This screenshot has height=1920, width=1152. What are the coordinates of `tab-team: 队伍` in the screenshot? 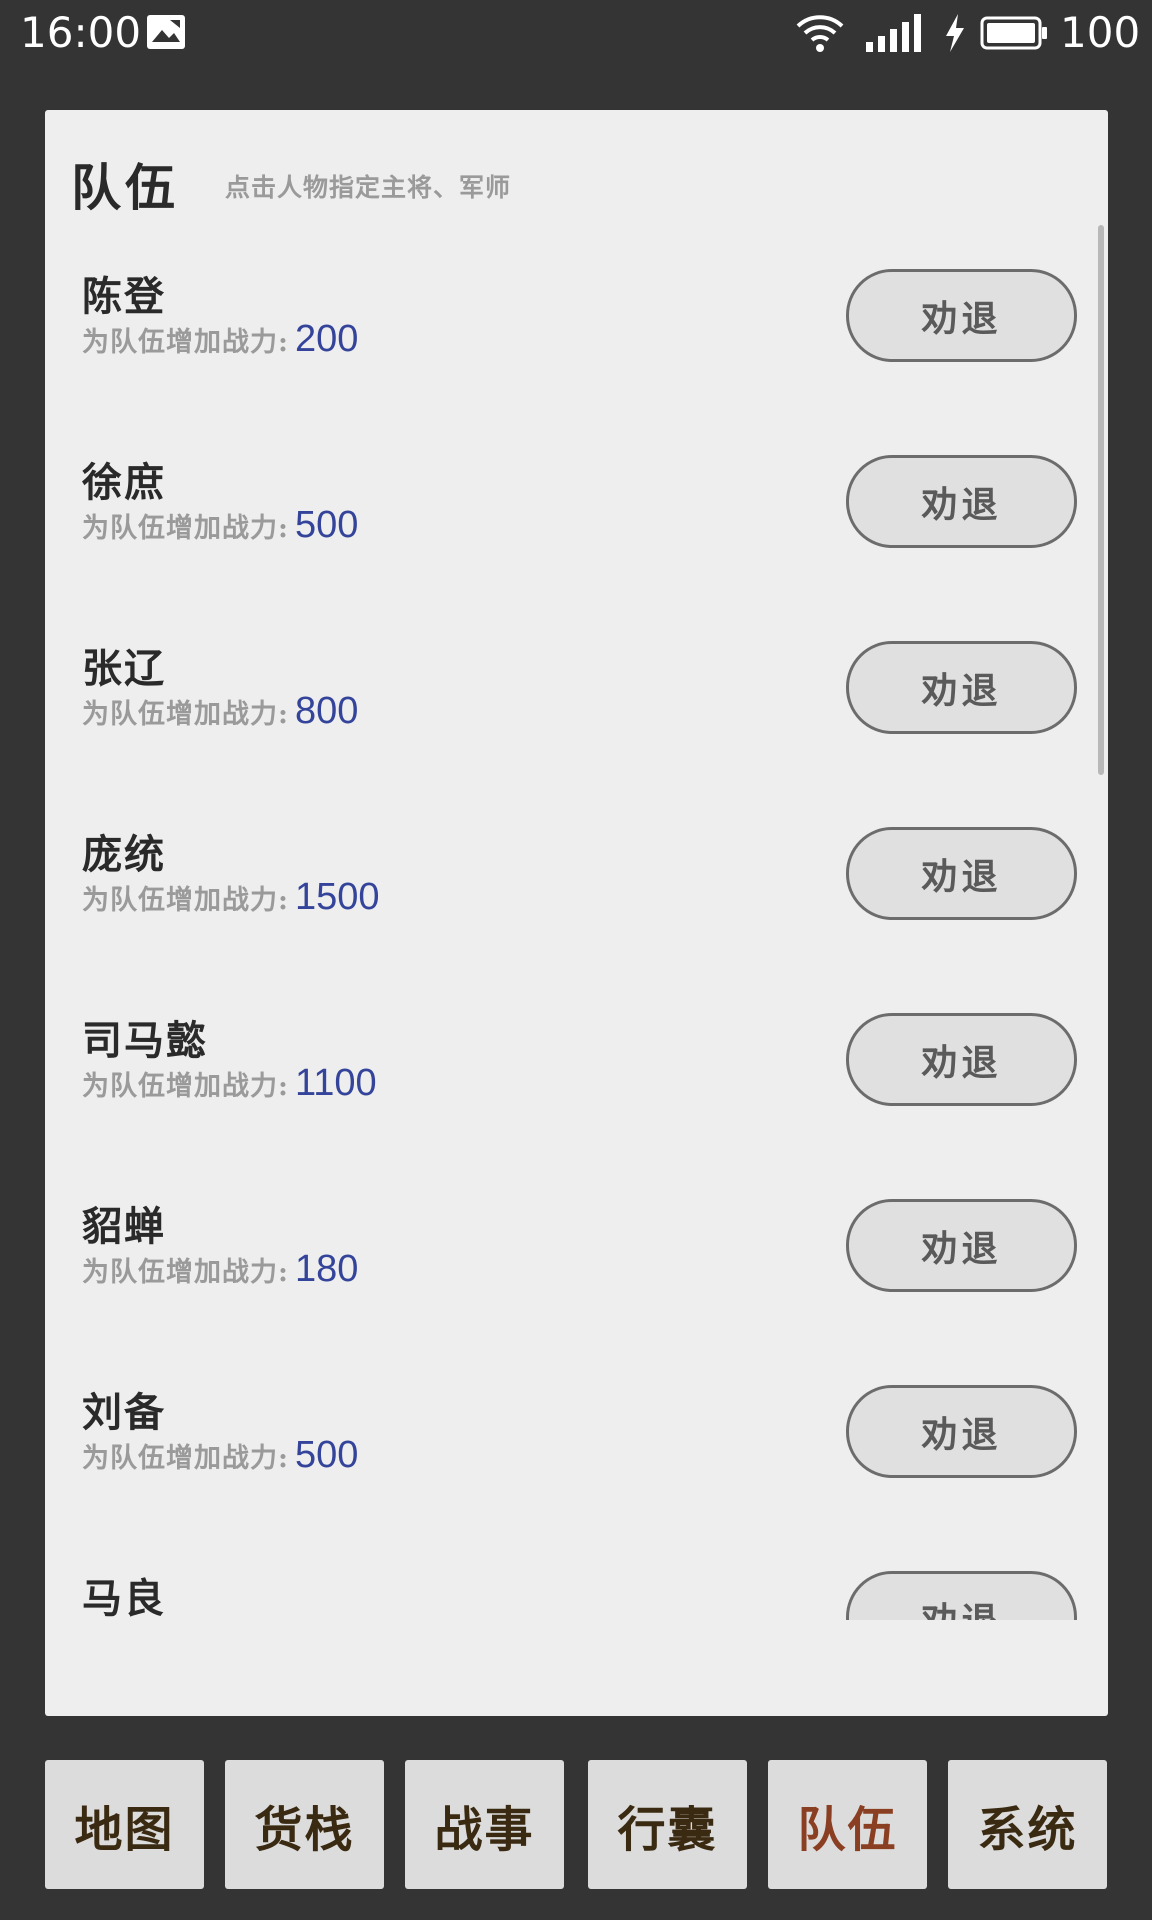 It's located at (847, 1824).